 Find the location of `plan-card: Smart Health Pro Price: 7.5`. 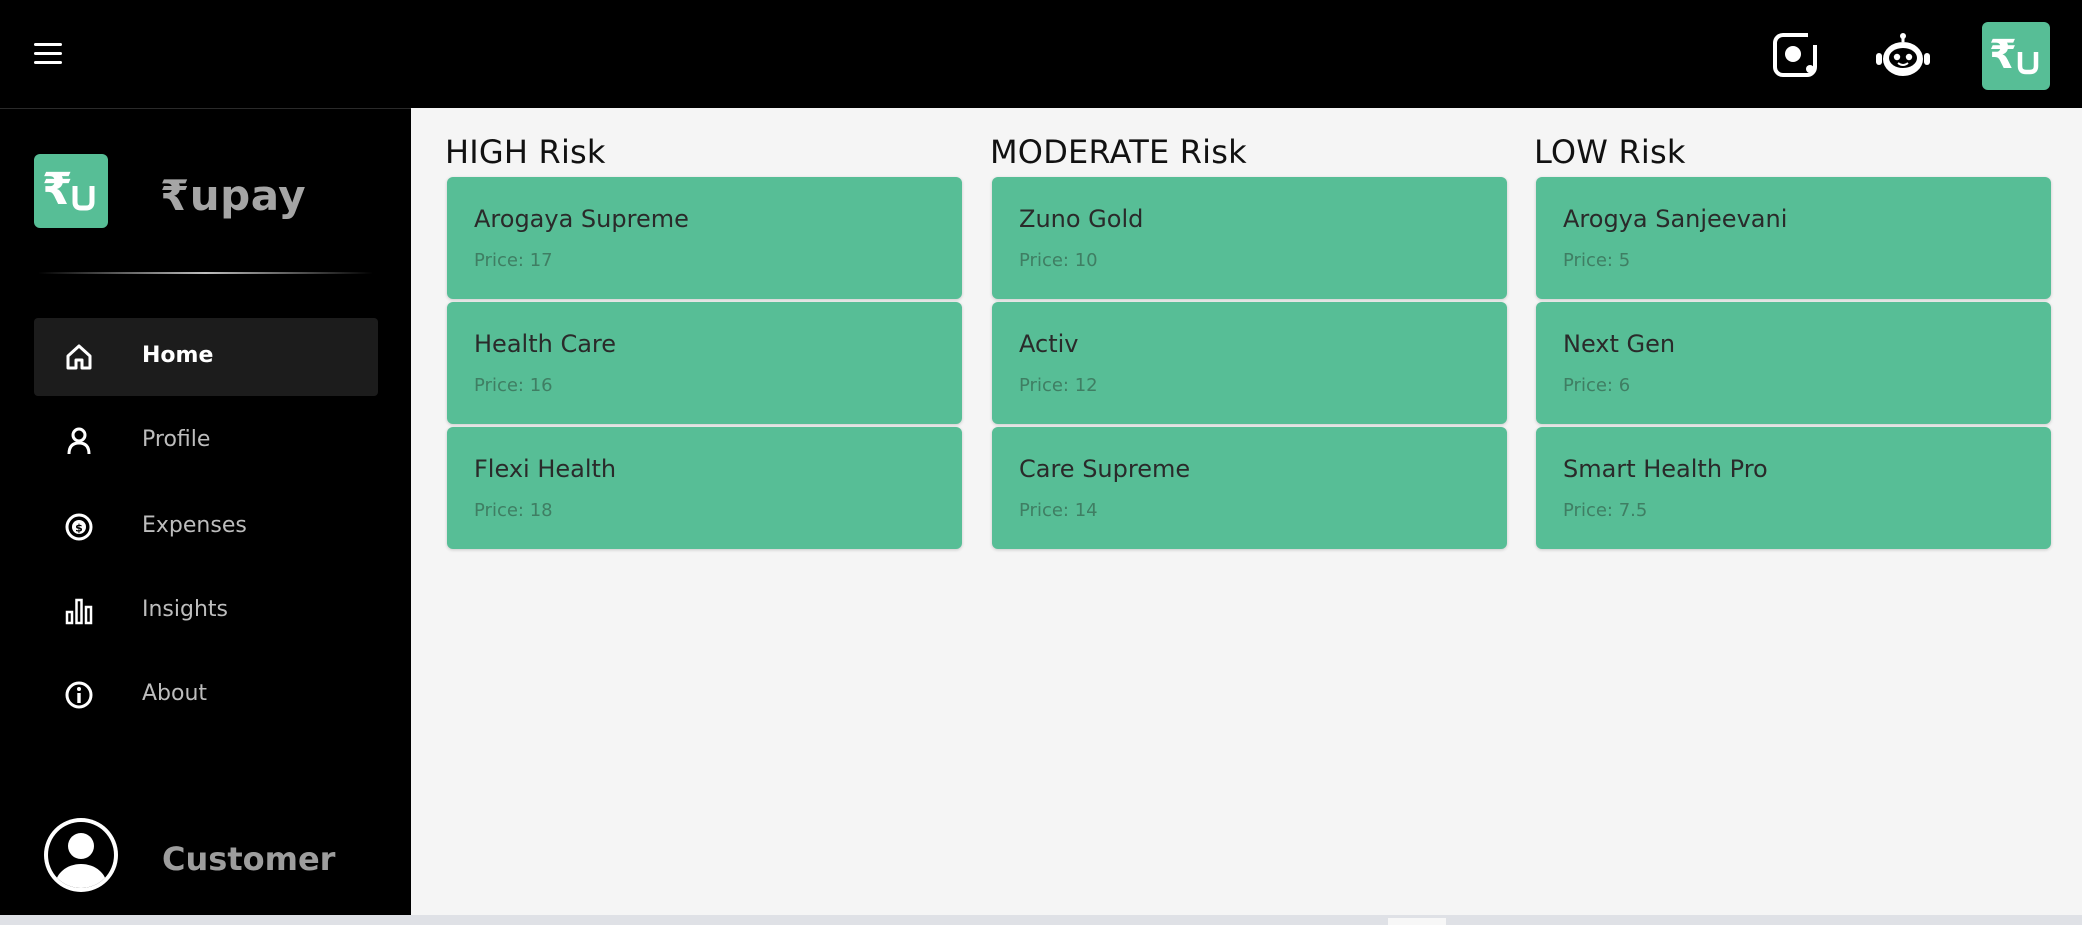

plan-card: Smart Health Pro Price: 7.5 is located at coordinates (1793, 488).